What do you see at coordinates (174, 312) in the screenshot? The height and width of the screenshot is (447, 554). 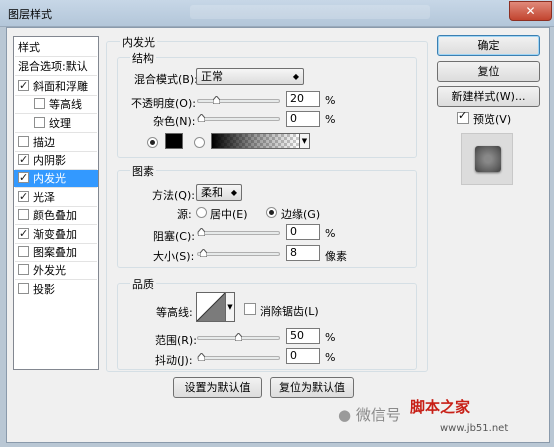 I see `contour-label: 等高线:` at bounding box center [174, 312].